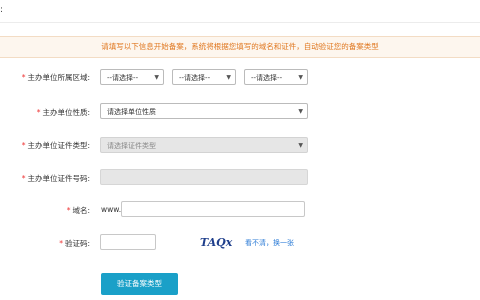 Image resolution: width=480 pixels, height=300 pixels. I want to click on cert-type-select: 请选择证件类型 ▼, so click(204, 145).